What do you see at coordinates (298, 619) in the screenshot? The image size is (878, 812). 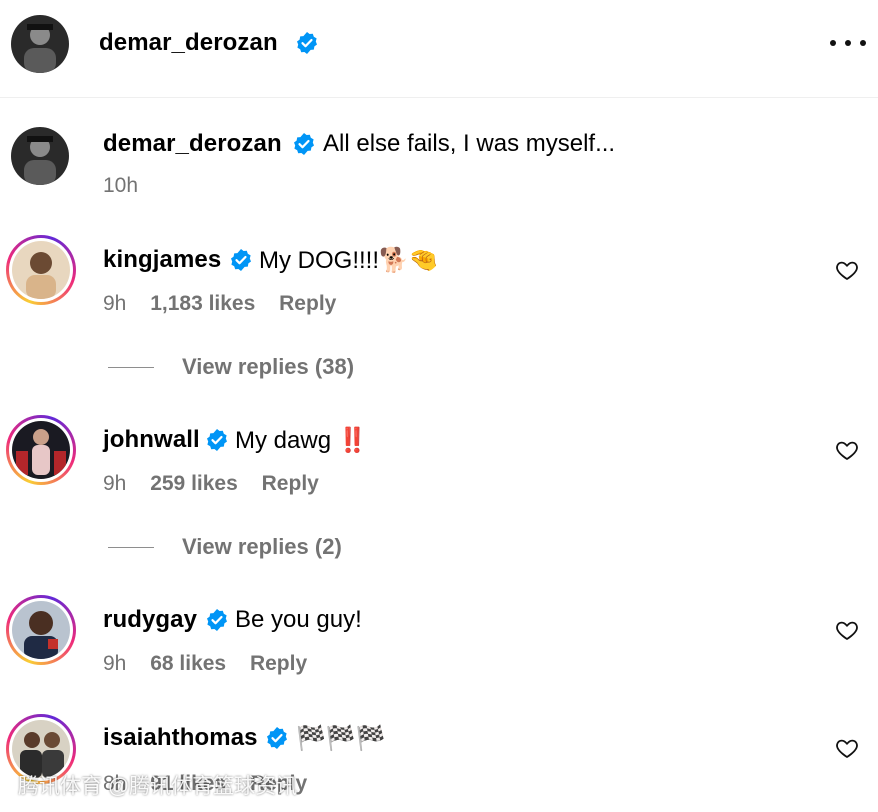 I see `comment-text: Be you guy!` at bounding box center [298, 619].